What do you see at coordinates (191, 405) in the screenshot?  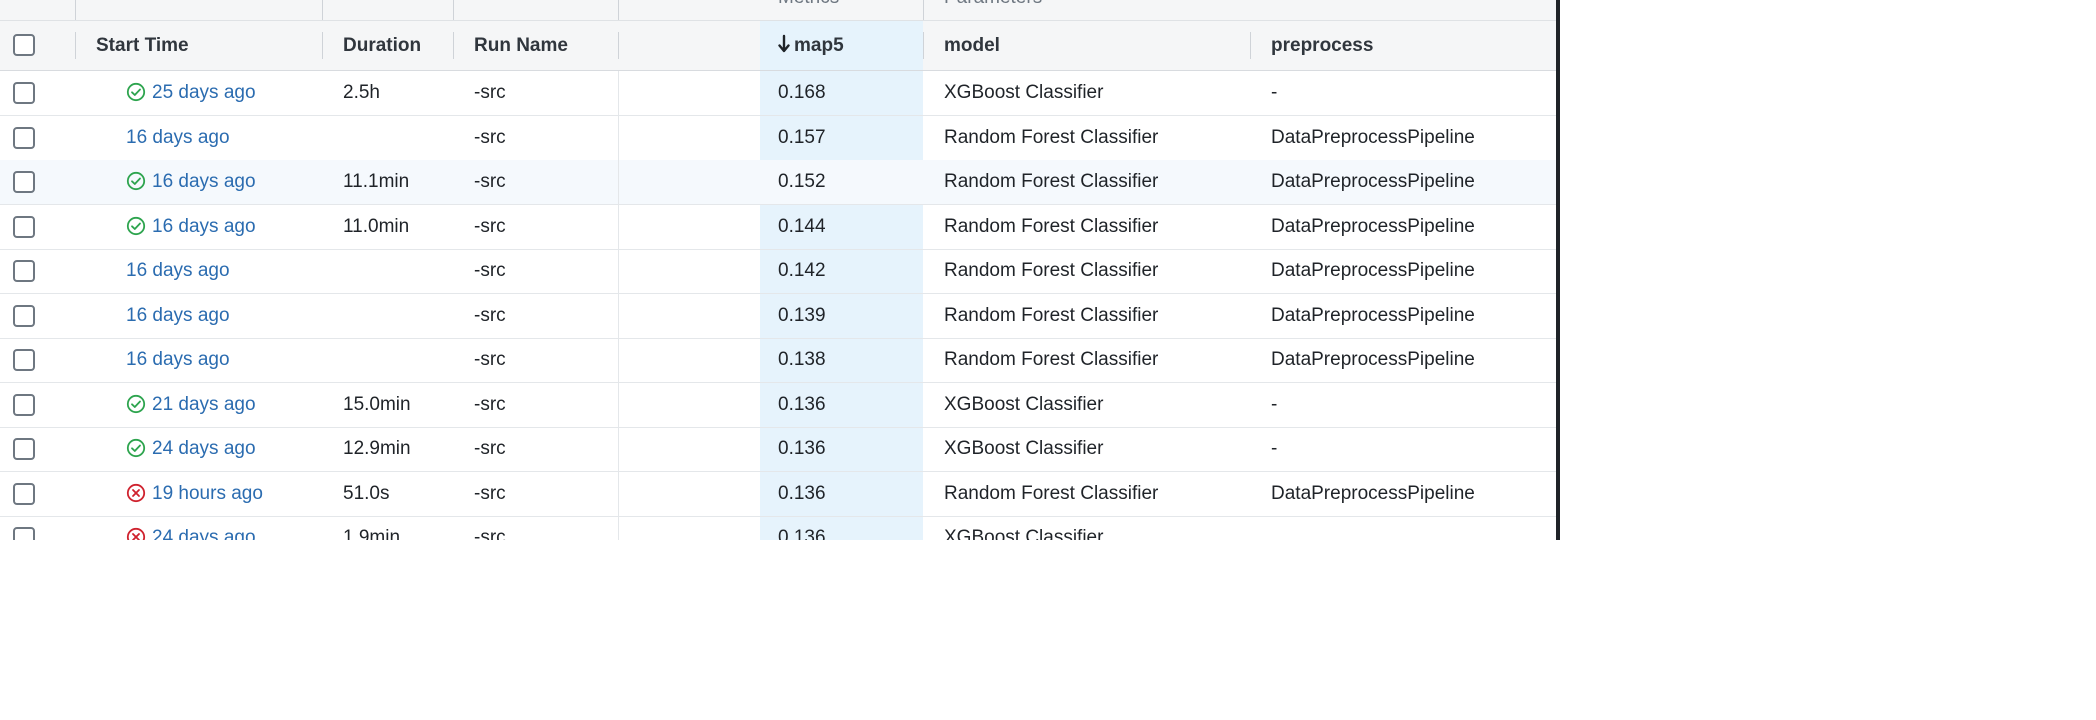 I see `start-time-link: 21 days ago` at bounding box center [191, 405].